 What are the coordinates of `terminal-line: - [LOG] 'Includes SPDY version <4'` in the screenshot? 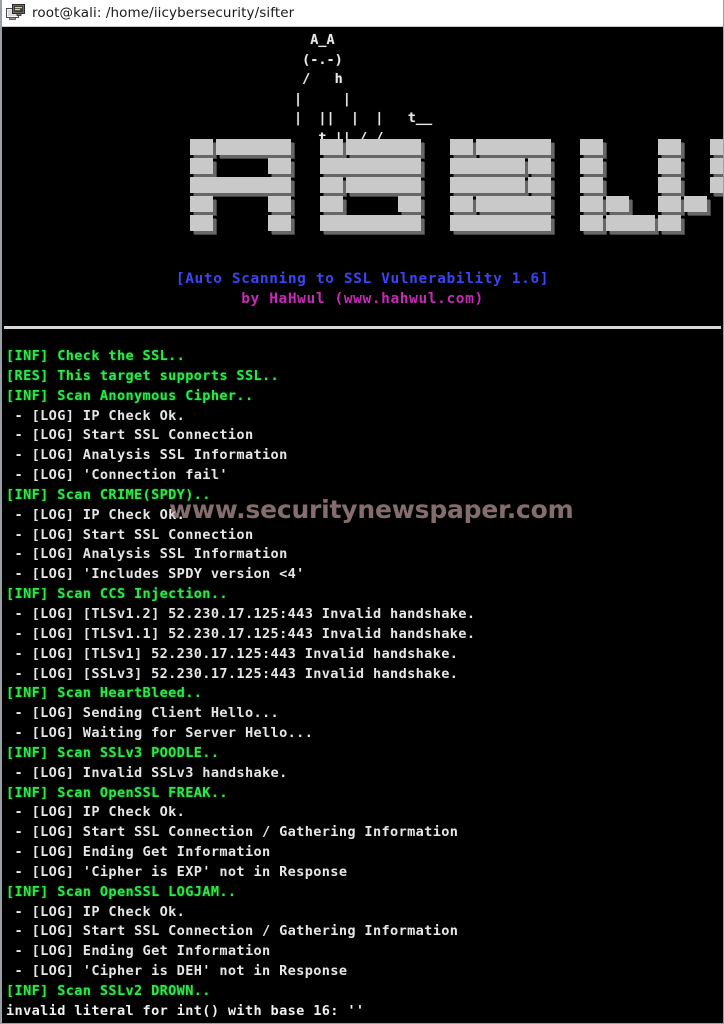 It's located at (155, 574).